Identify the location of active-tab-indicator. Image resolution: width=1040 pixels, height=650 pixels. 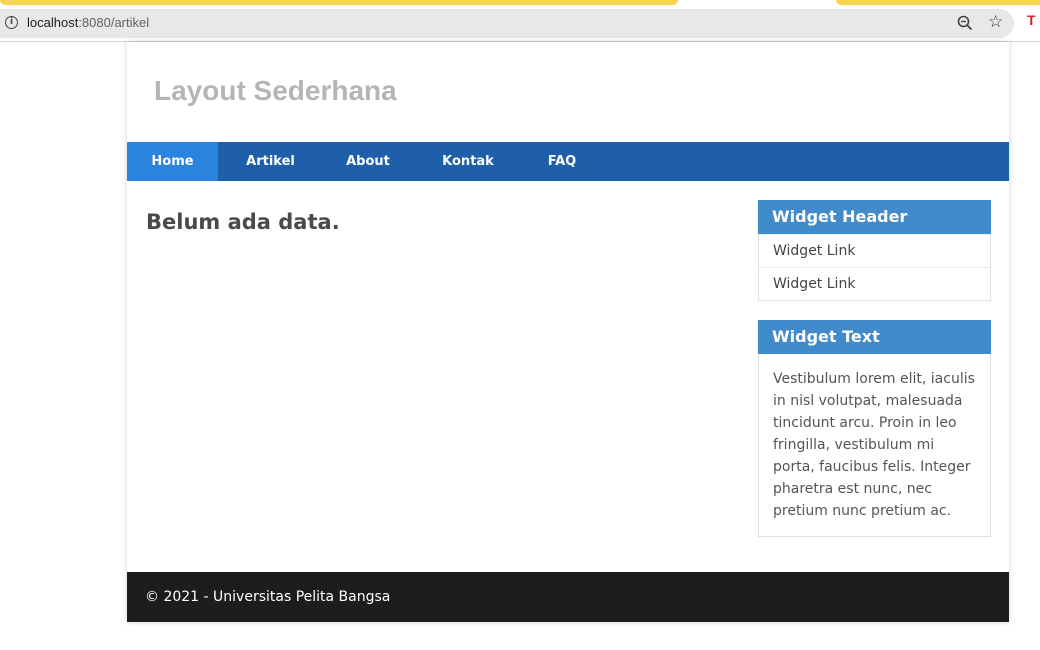
(339, 2).